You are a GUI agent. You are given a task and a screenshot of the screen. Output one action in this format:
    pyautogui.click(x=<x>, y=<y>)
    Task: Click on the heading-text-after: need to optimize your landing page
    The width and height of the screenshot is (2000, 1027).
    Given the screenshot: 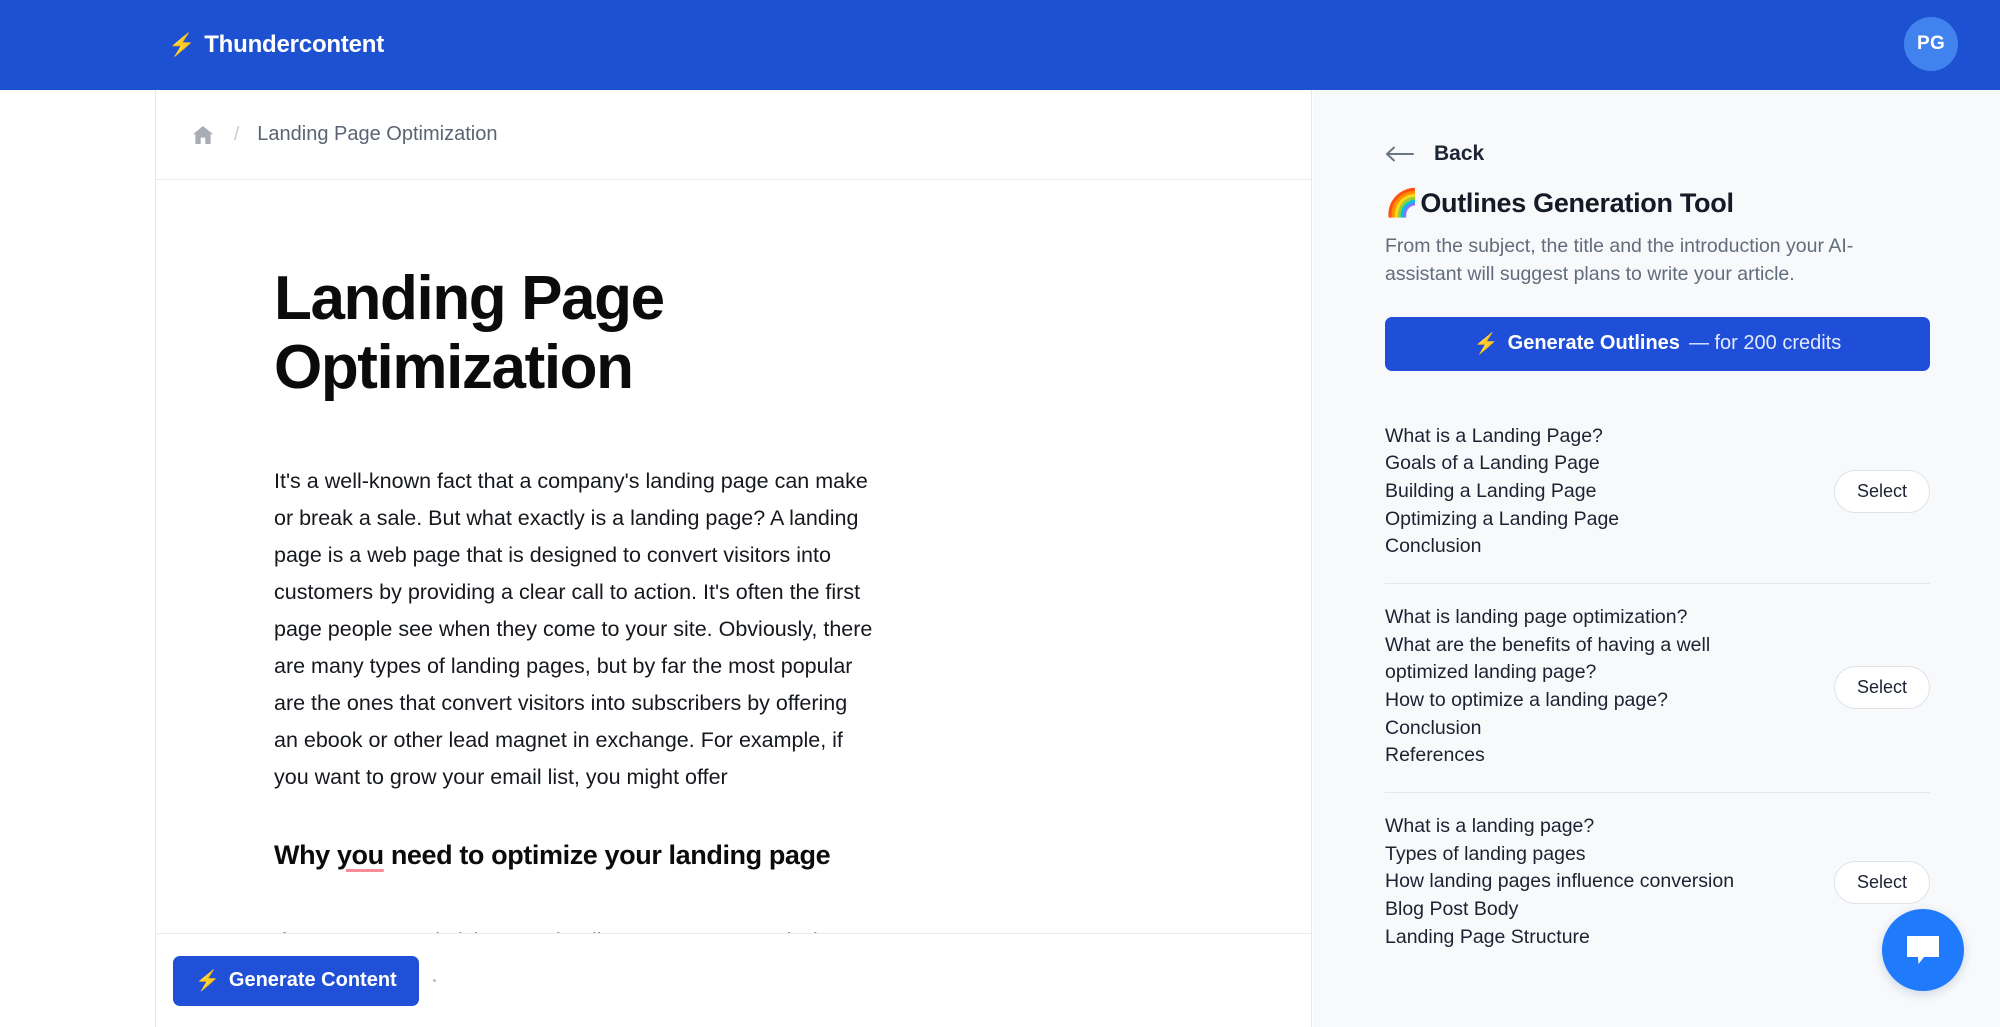 What is the action you would take?
    pyautogui.click(x=607, y=854)
    